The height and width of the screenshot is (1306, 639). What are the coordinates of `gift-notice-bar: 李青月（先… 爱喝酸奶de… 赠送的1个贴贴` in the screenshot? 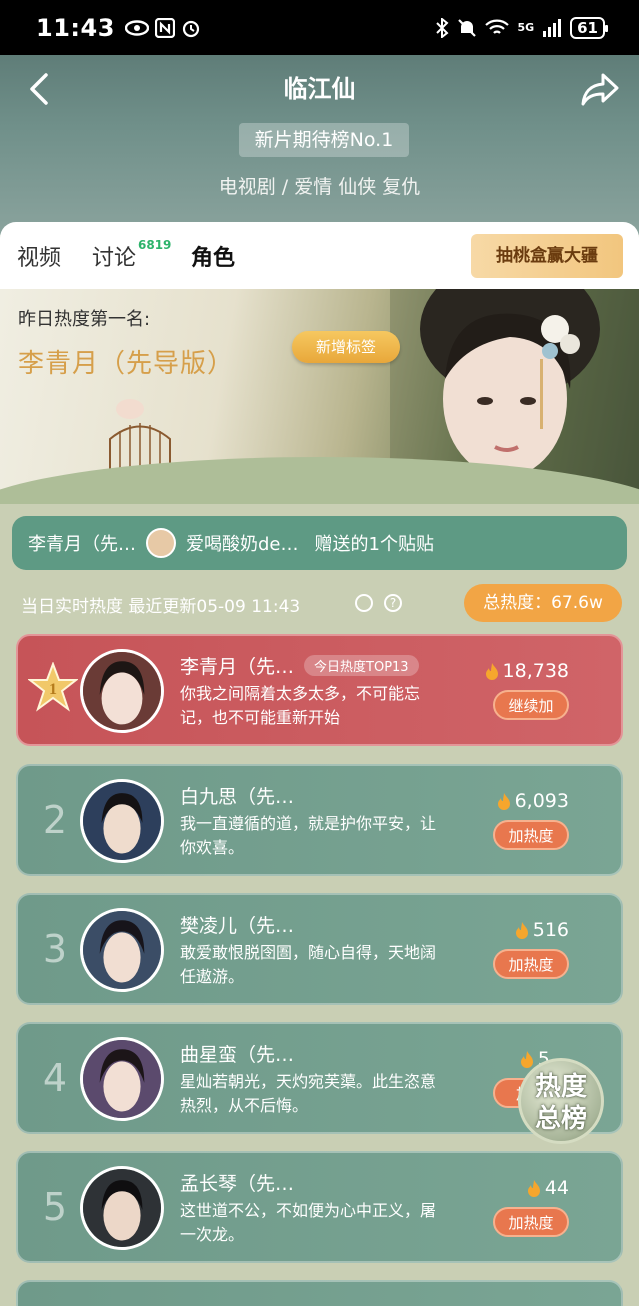 It's located at (319, 543).